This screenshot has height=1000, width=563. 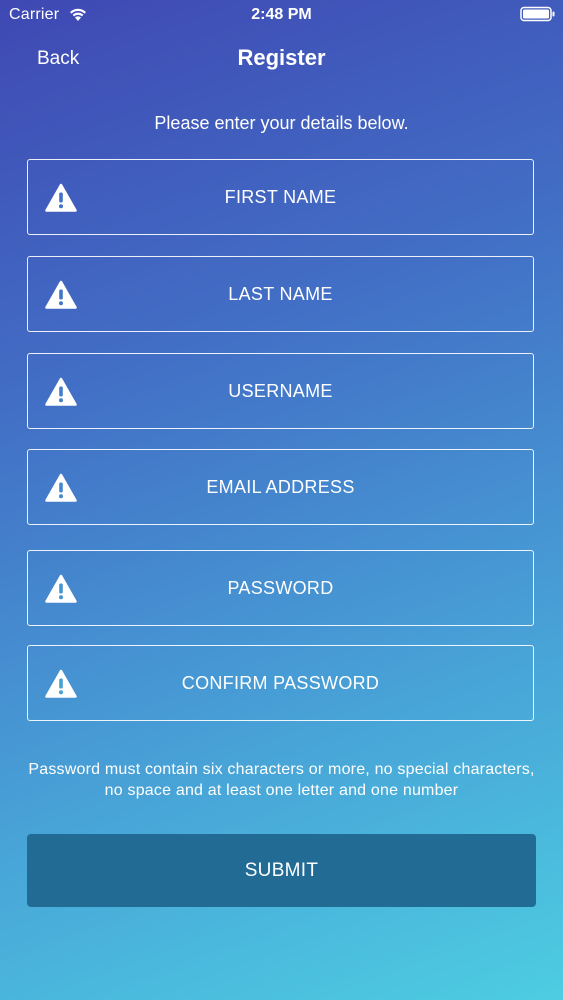 I want to click on password-field: PASSWORD, so click(x=280, y=588).